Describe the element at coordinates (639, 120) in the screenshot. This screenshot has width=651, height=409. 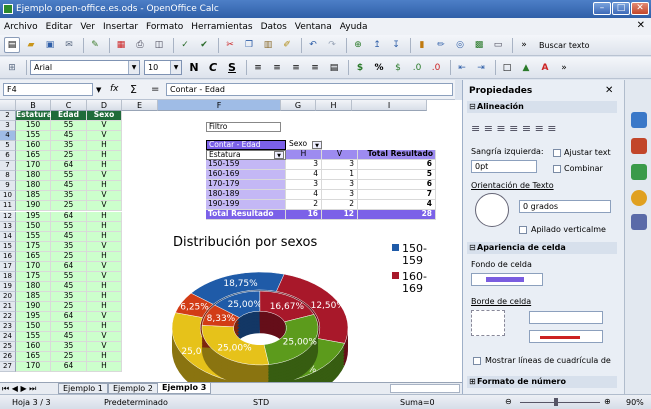
I see `properties-deck-icon` at that location.